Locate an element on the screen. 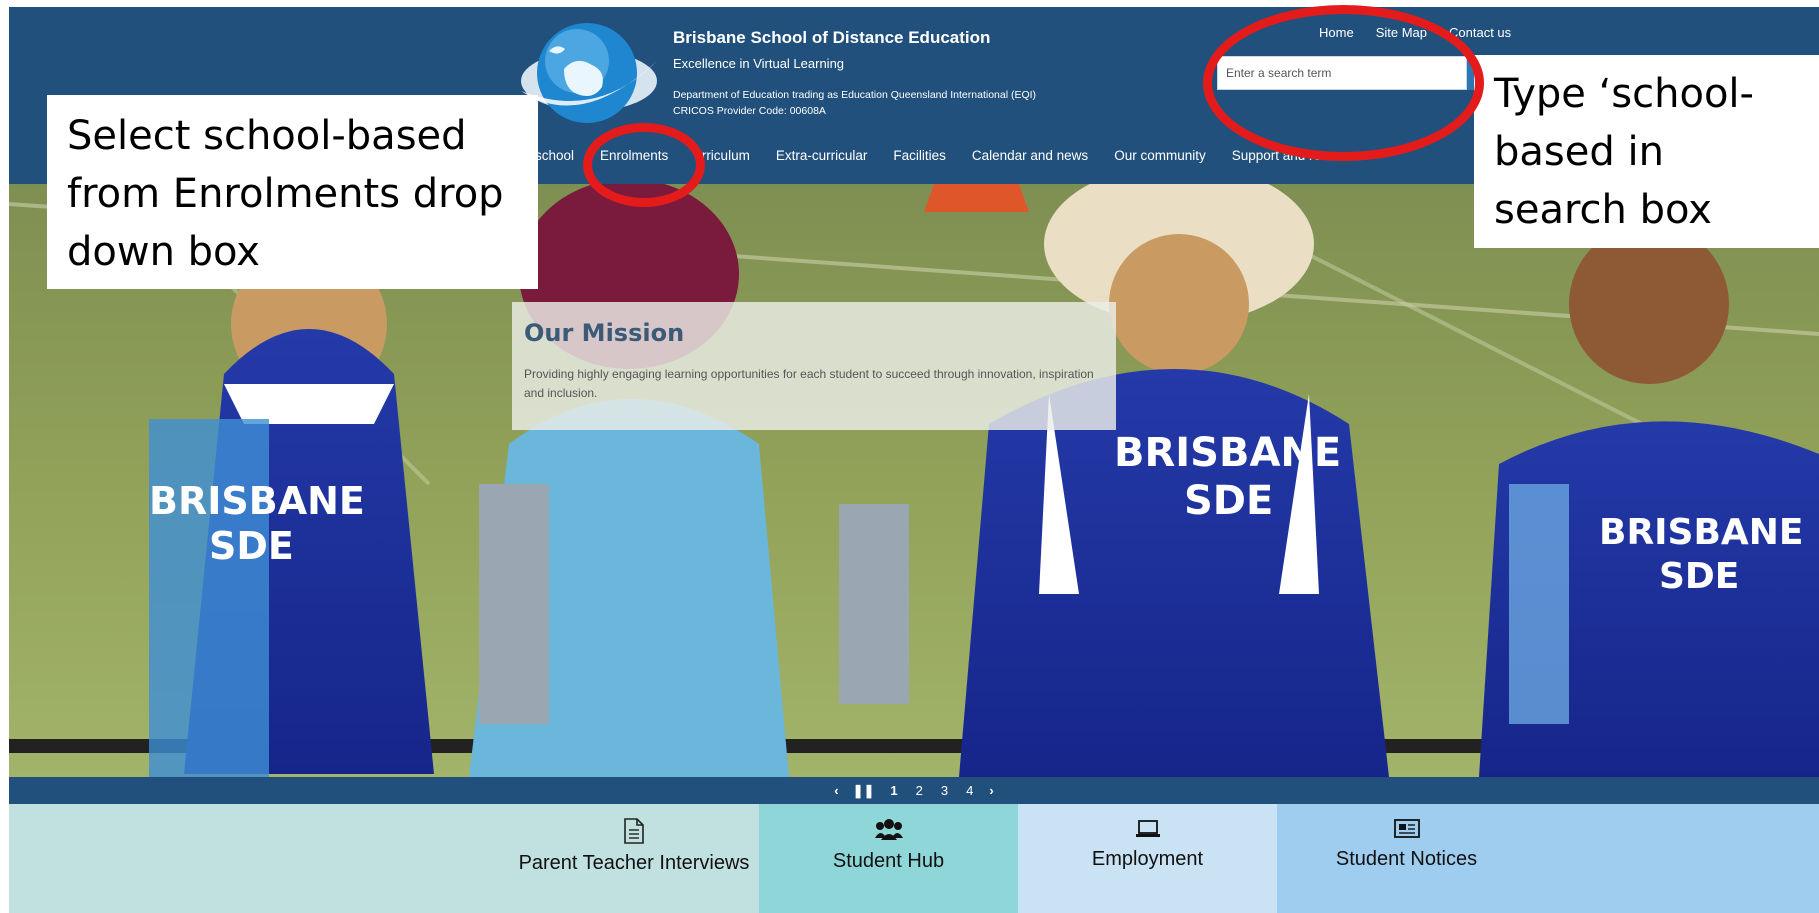 This screenshot has width=1819, height=913. nav-our-community: Our community is located at coordinates (1160, 155).